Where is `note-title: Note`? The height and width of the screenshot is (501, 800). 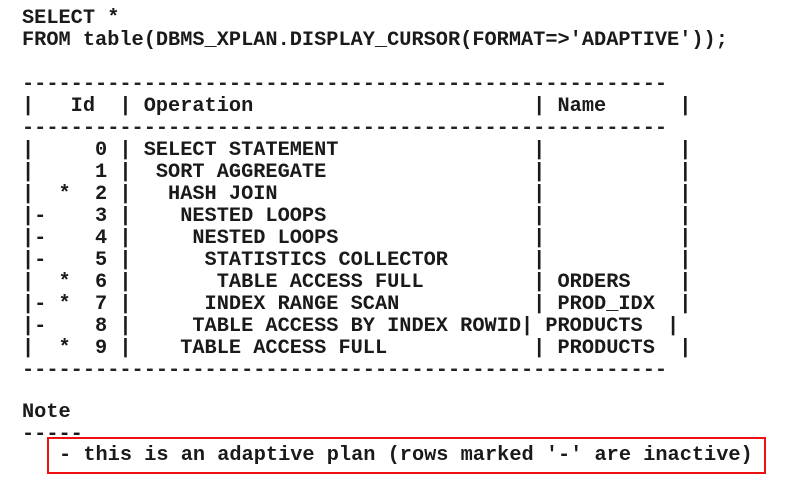
note-title: Note is located at coordinates (46, 412).